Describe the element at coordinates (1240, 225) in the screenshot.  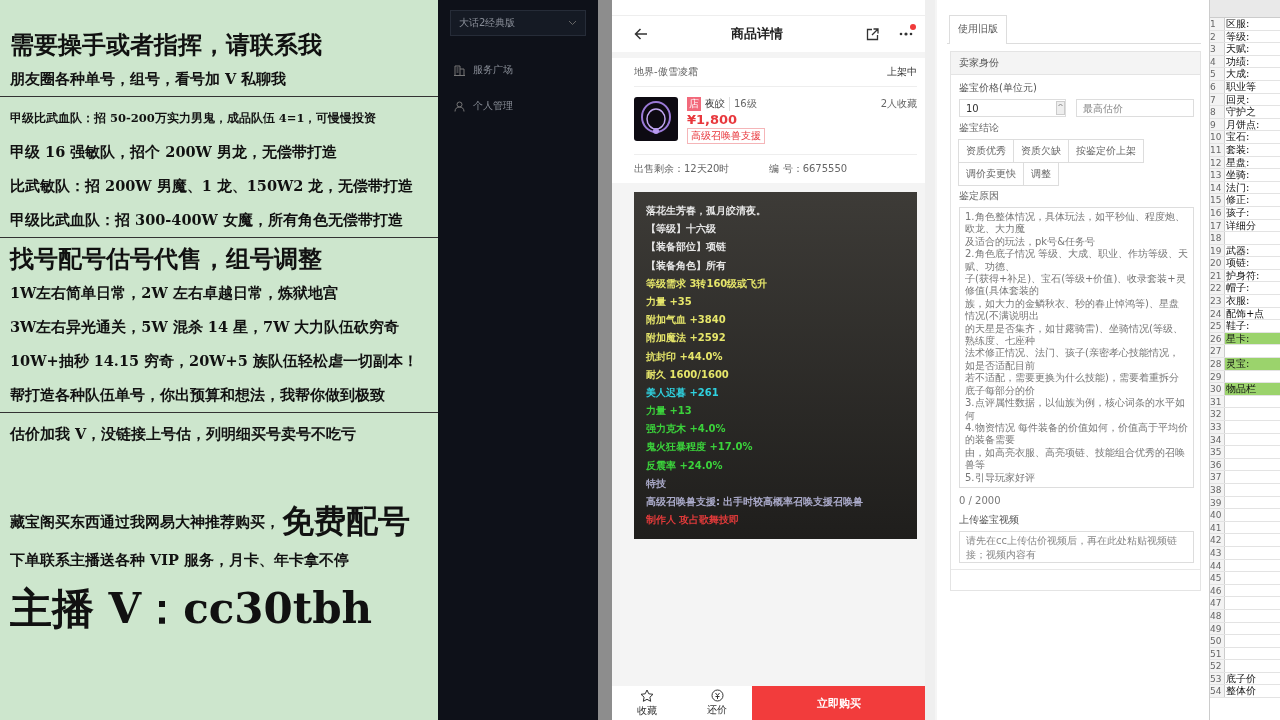
I see `table-cell: 详细分` at that location.